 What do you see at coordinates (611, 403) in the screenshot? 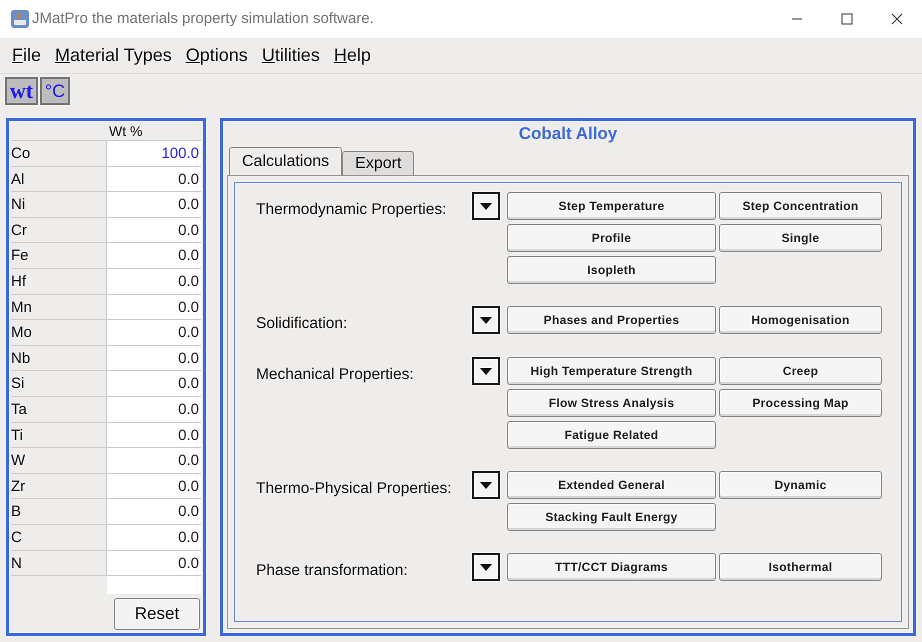
I see `calculation-button: Flow Stress Analysis` at bounding box center [611, 403].